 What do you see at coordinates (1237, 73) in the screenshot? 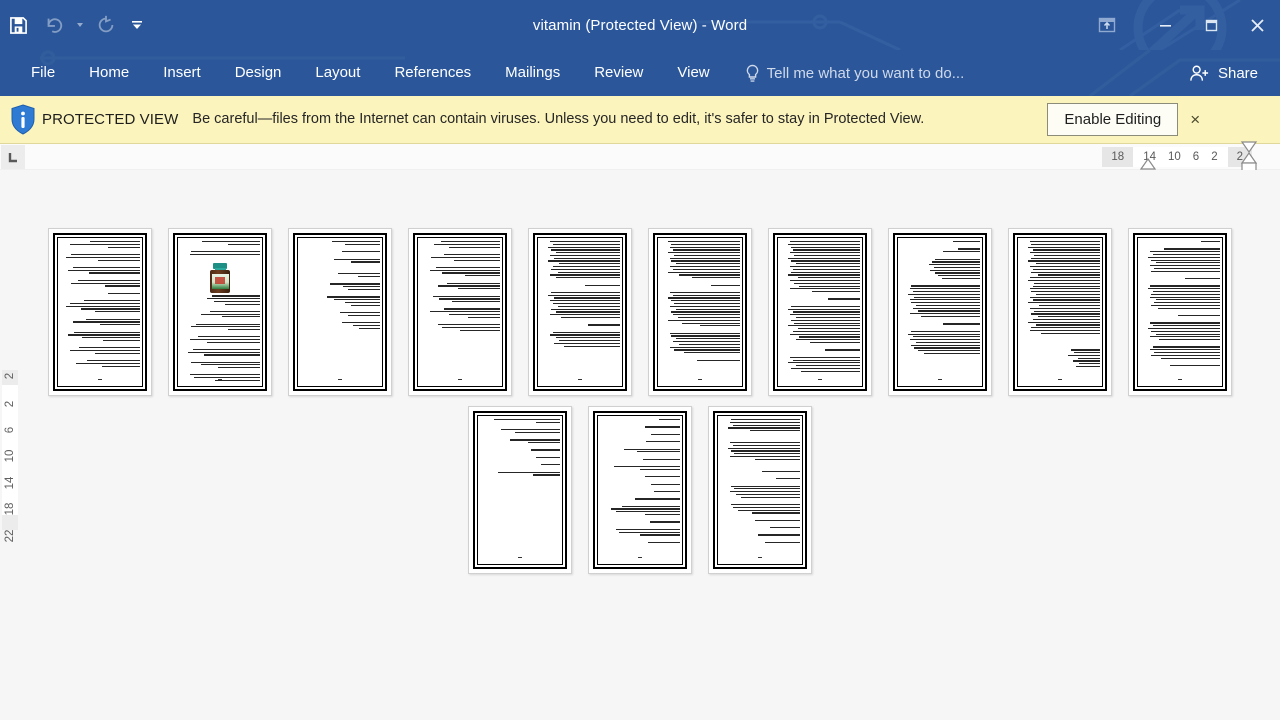
I see `share-label: Share` at bounding box center [1237, 73].